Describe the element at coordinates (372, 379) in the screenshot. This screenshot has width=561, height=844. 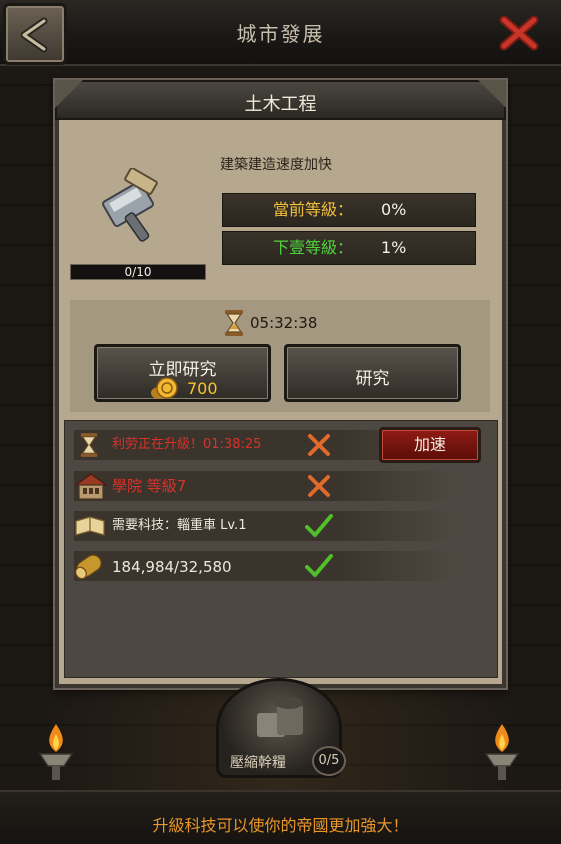
I see `research-label: 研究` at that location.